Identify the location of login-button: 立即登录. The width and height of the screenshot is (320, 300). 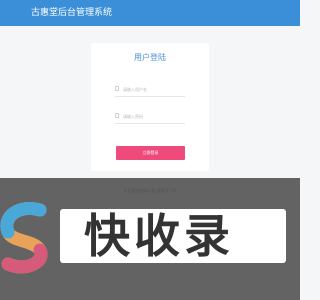
(150, 153).